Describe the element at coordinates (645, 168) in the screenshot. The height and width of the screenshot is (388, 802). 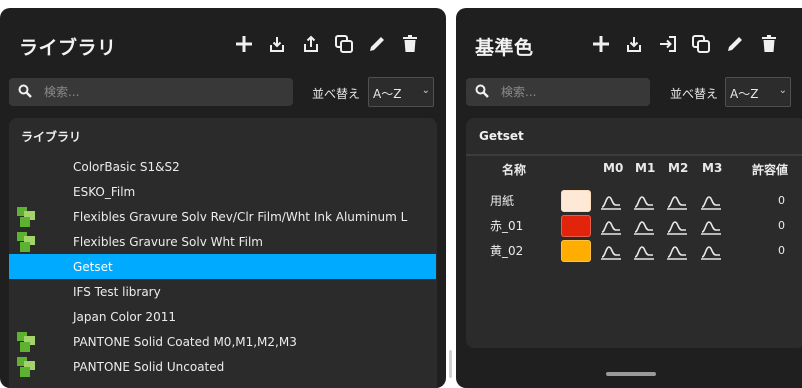
I see `column-header: M1` at that location.